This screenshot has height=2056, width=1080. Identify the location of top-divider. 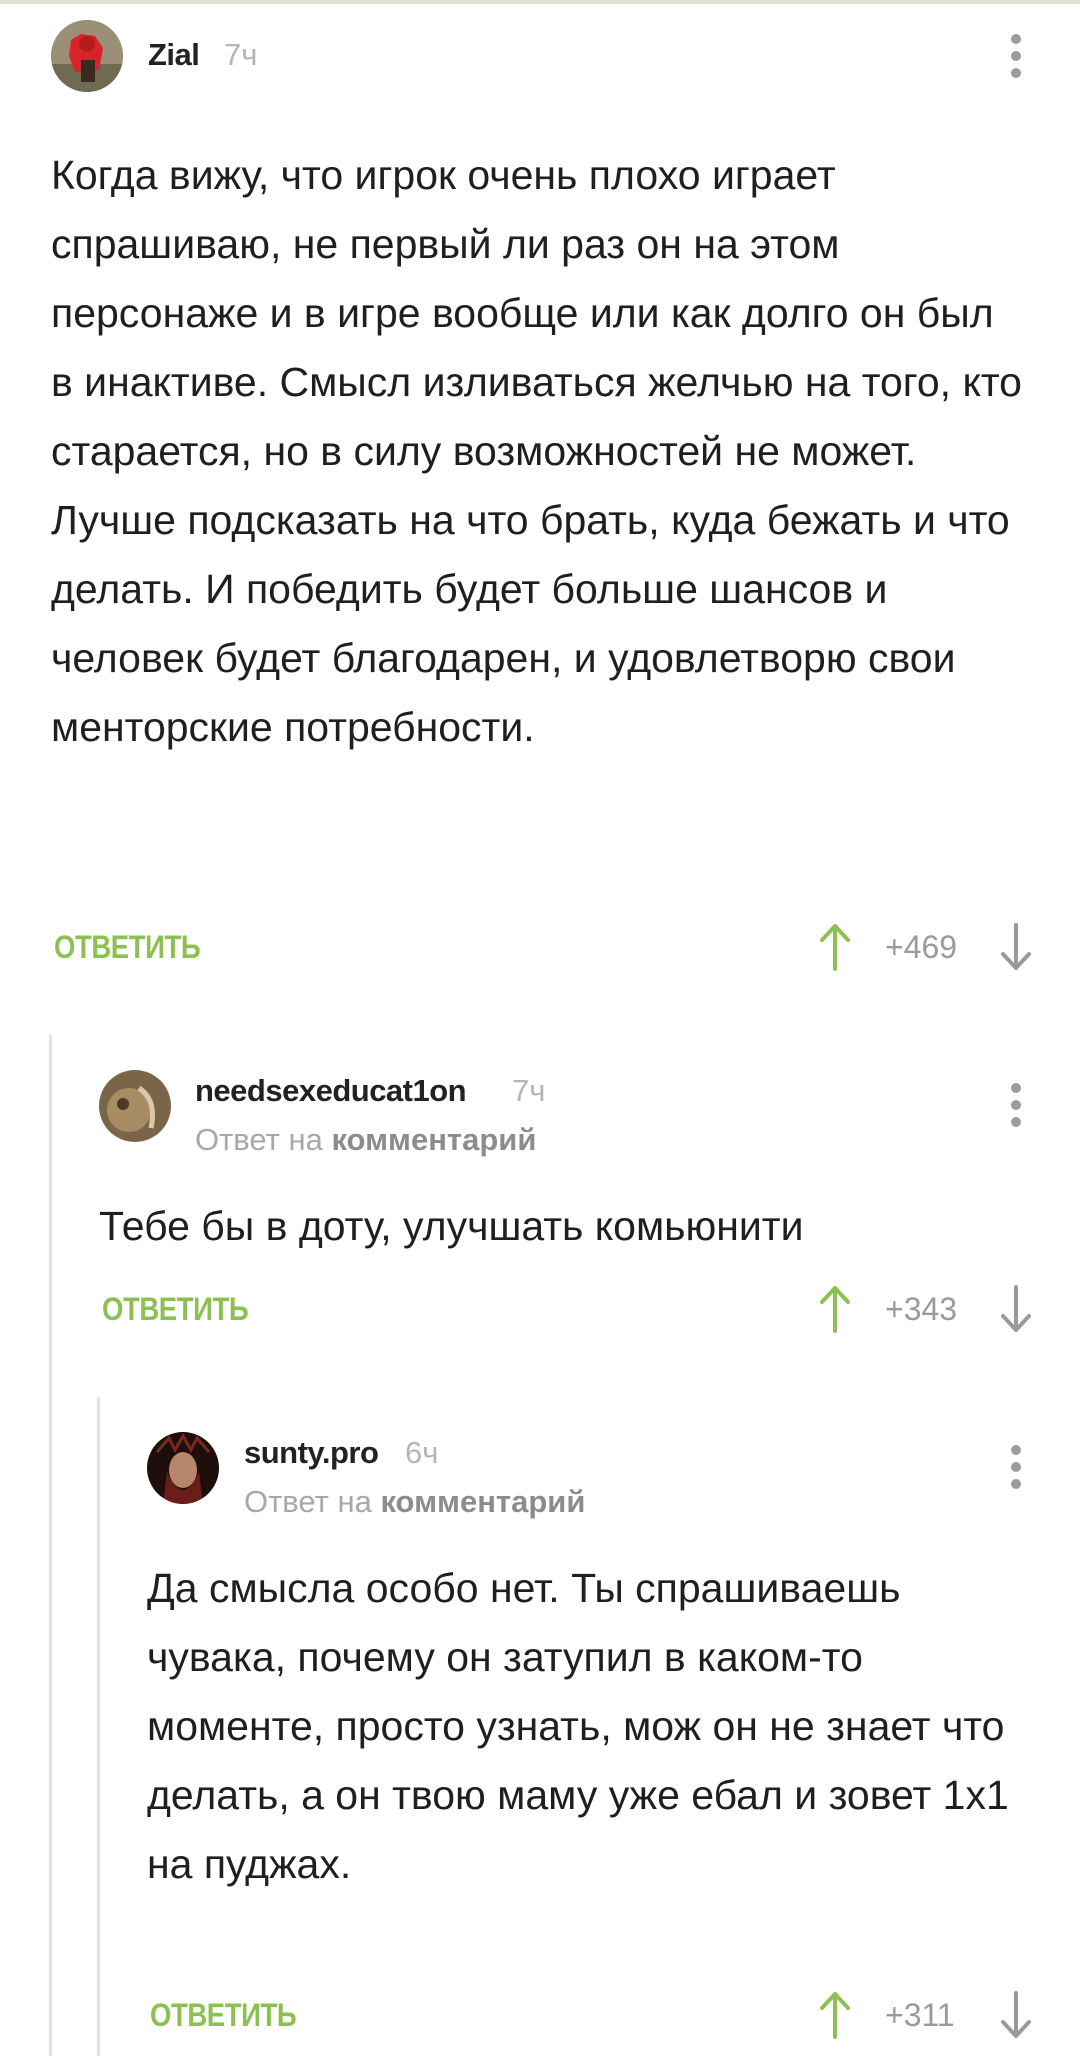
(540, 2).